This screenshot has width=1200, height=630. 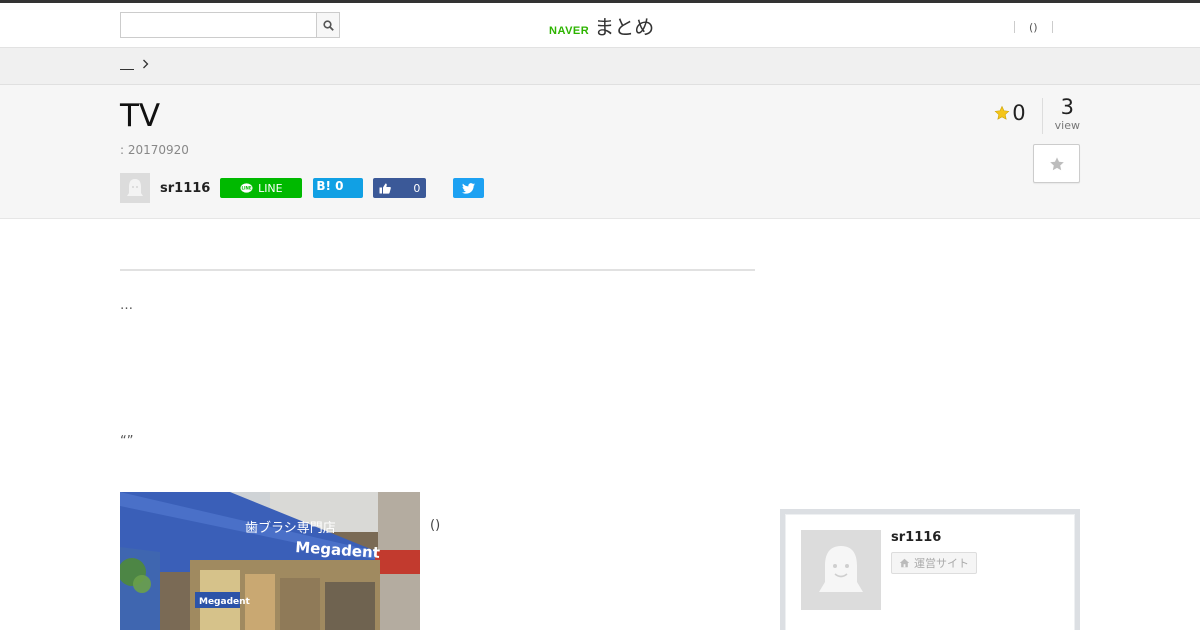 What do you see at coordinates (385, 188) in the screenshot?
I see `thumbs-up-icon` at bounding box center [385, 188].